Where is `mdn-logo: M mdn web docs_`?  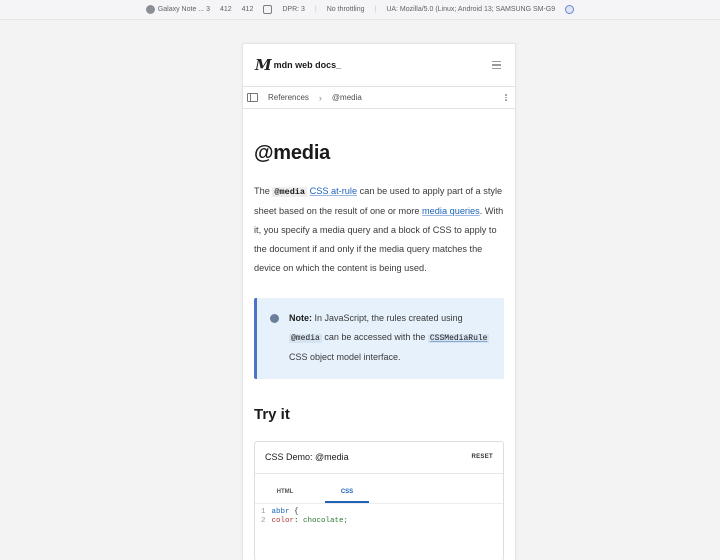
mdn-logo: M mdn web docs_ is located at coordinates (298, 65).